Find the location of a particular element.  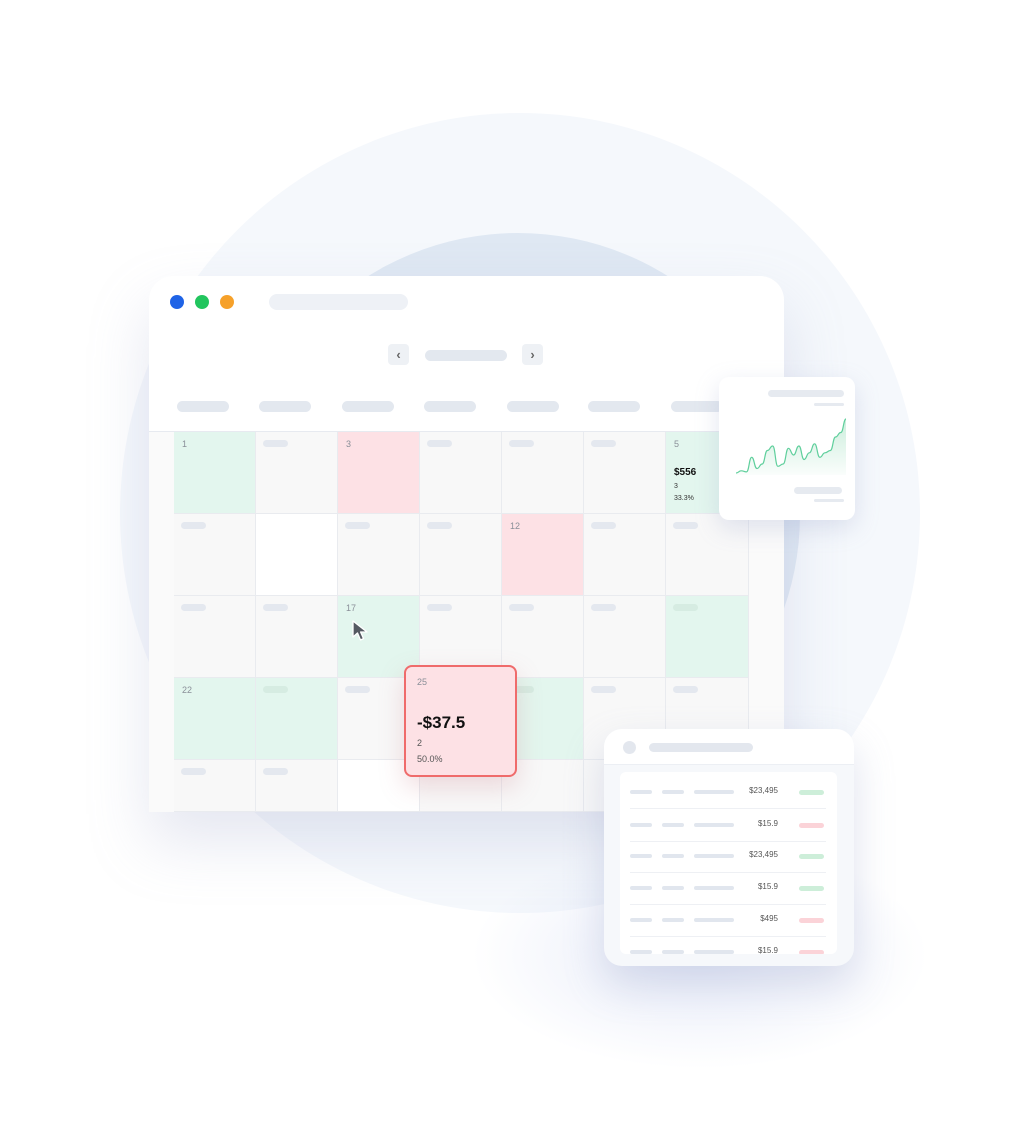

day-pnl-amount: $556 is located at coordinates (685, 472).